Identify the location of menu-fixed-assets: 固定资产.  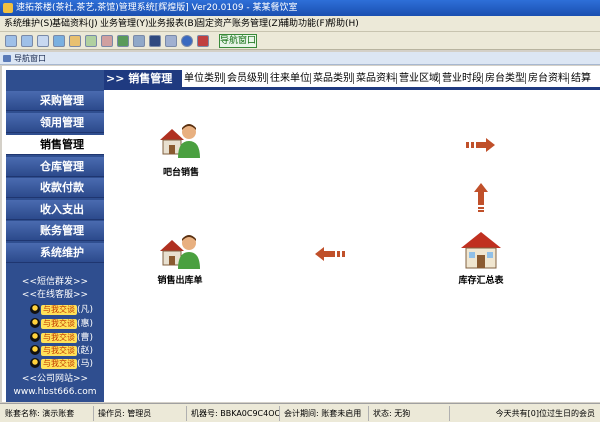
(214, 24).